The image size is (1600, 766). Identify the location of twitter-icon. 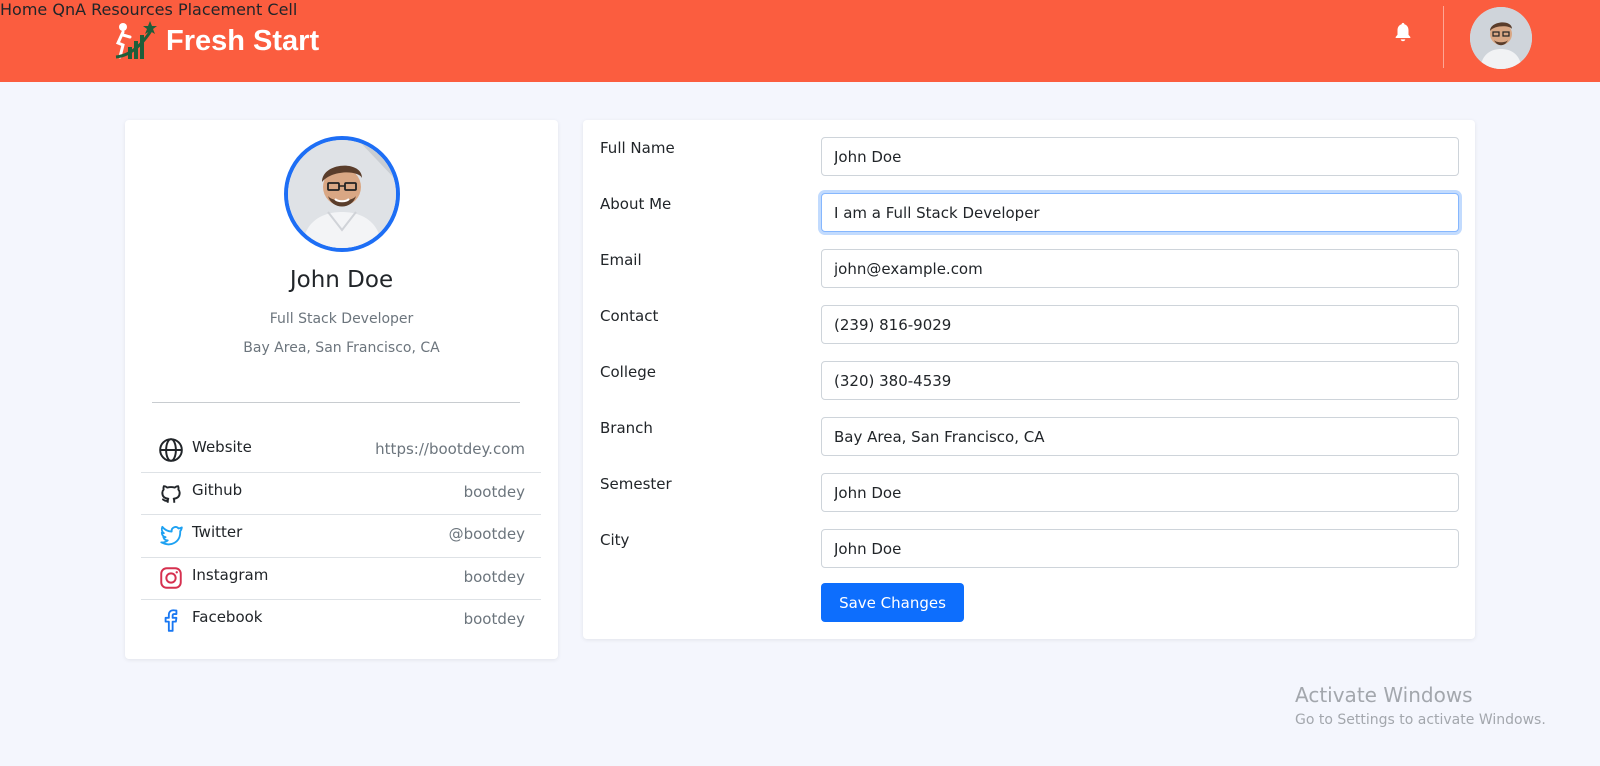
(171, 535).